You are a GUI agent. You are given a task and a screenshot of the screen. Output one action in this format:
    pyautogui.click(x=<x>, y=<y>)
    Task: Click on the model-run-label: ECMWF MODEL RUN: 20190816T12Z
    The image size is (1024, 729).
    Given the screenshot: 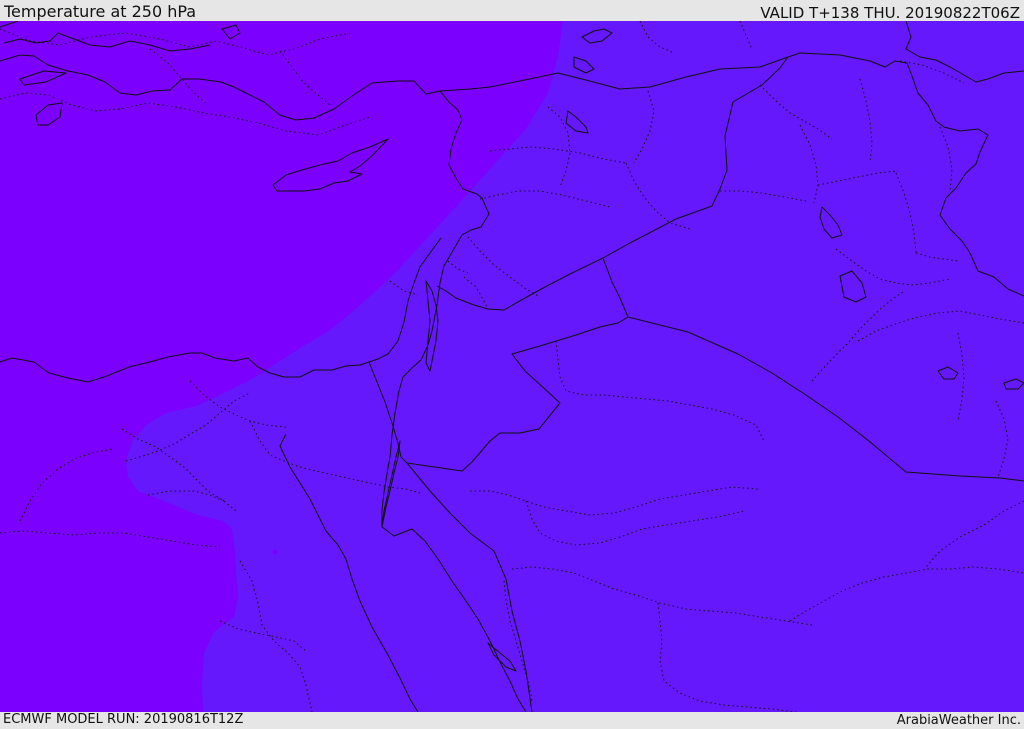 What is the action you would take?
    pyautogui.click(x=123, y=719)
    